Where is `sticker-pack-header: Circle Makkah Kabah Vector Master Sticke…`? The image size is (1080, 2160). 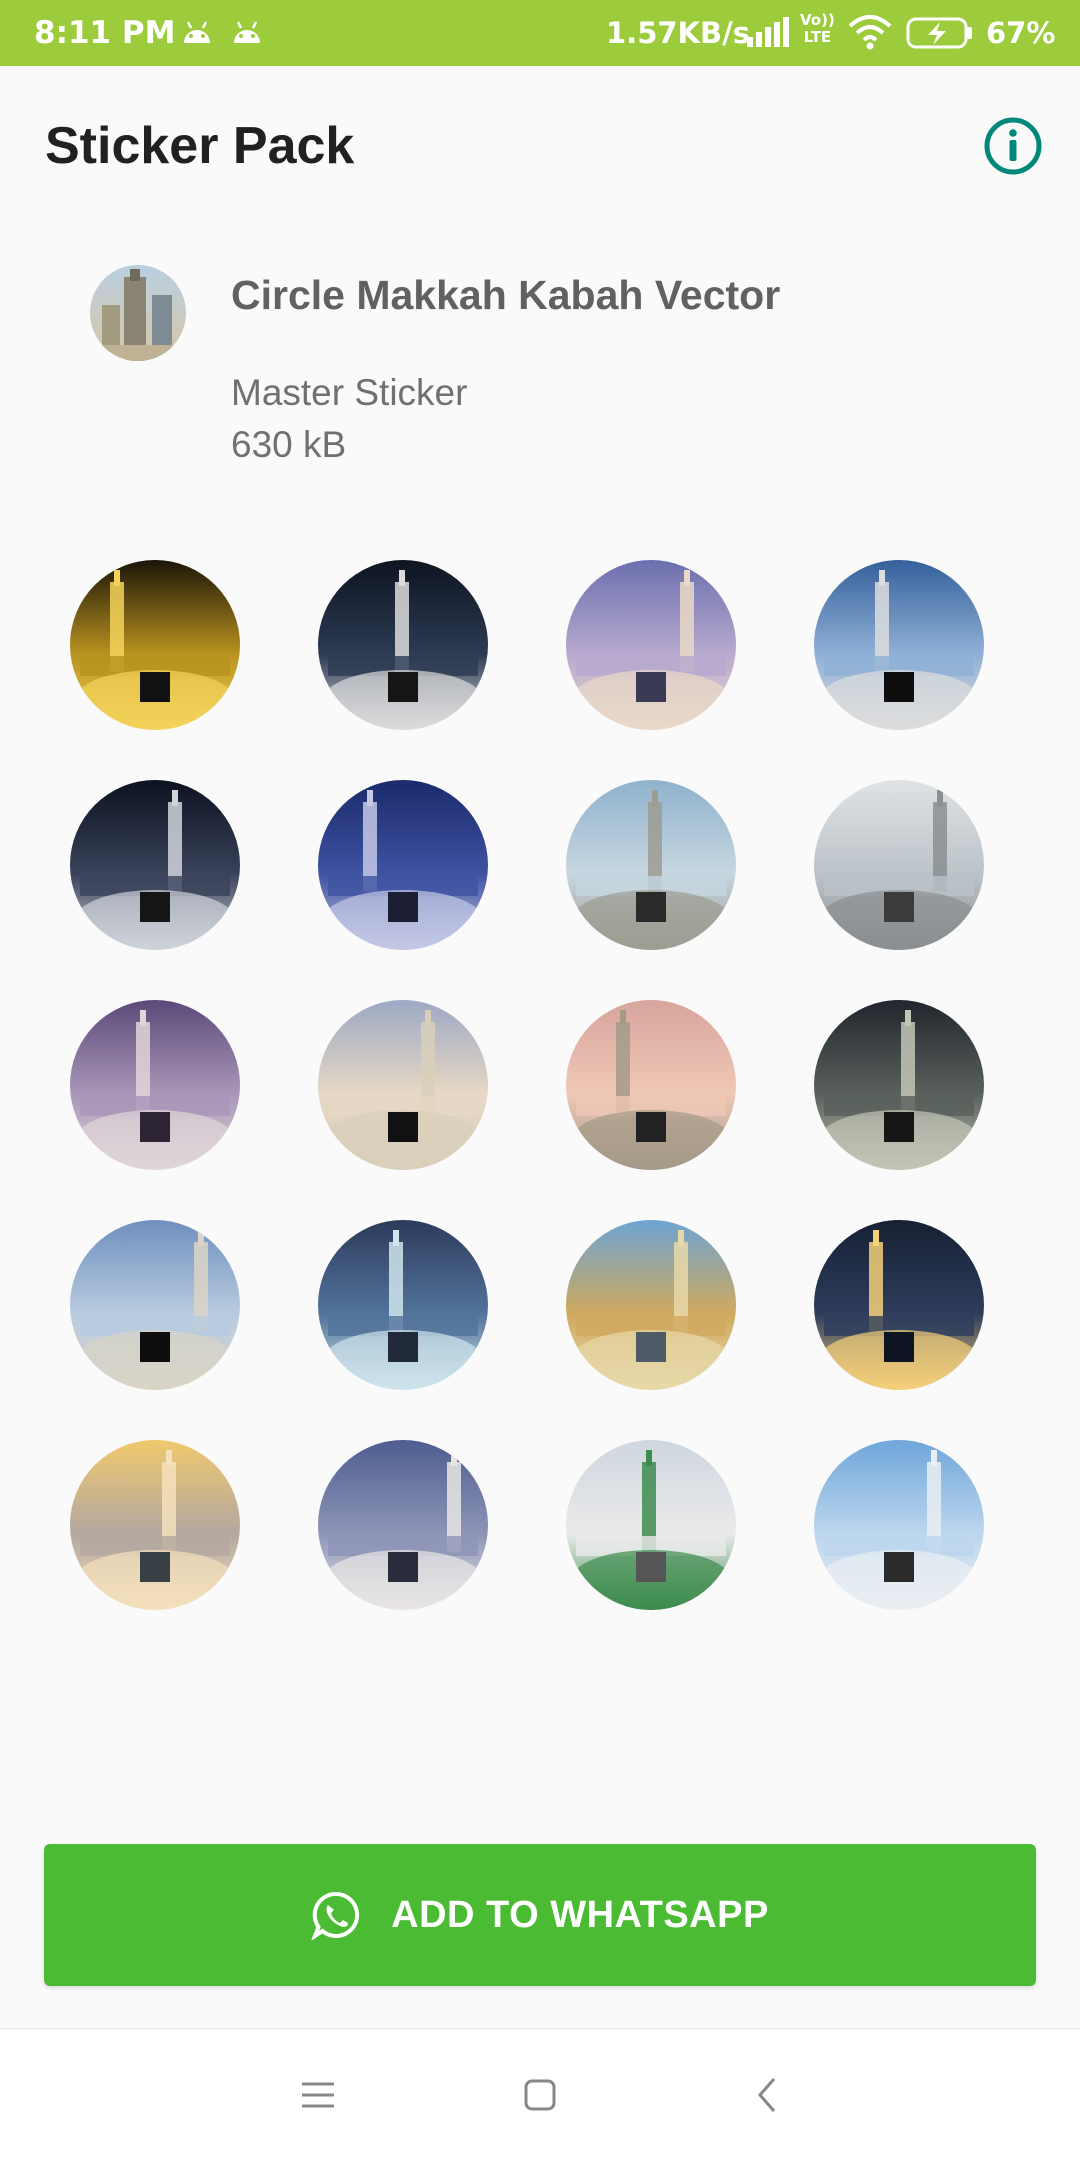
sticker-pack-header: Circle Makkah Kabah Vector Master Sticke… is located at coordinates (540, 375).